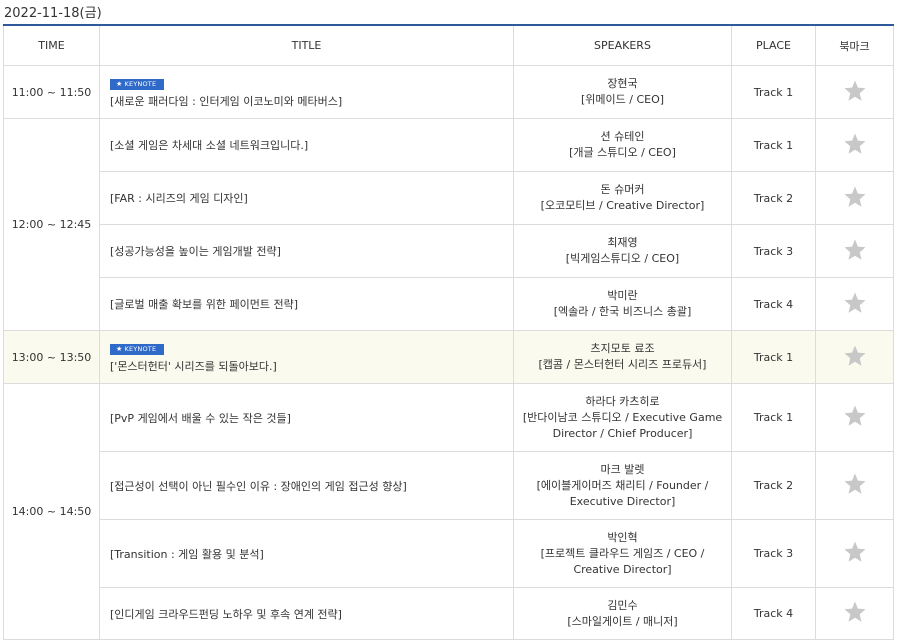  What do you see at coordinates (622, 364) in the screenshot?
I see `speaker-affiliation: [캡콤 / 몬스터헌터 시리즈 프로듀서]` at bounding box center [622, 364].